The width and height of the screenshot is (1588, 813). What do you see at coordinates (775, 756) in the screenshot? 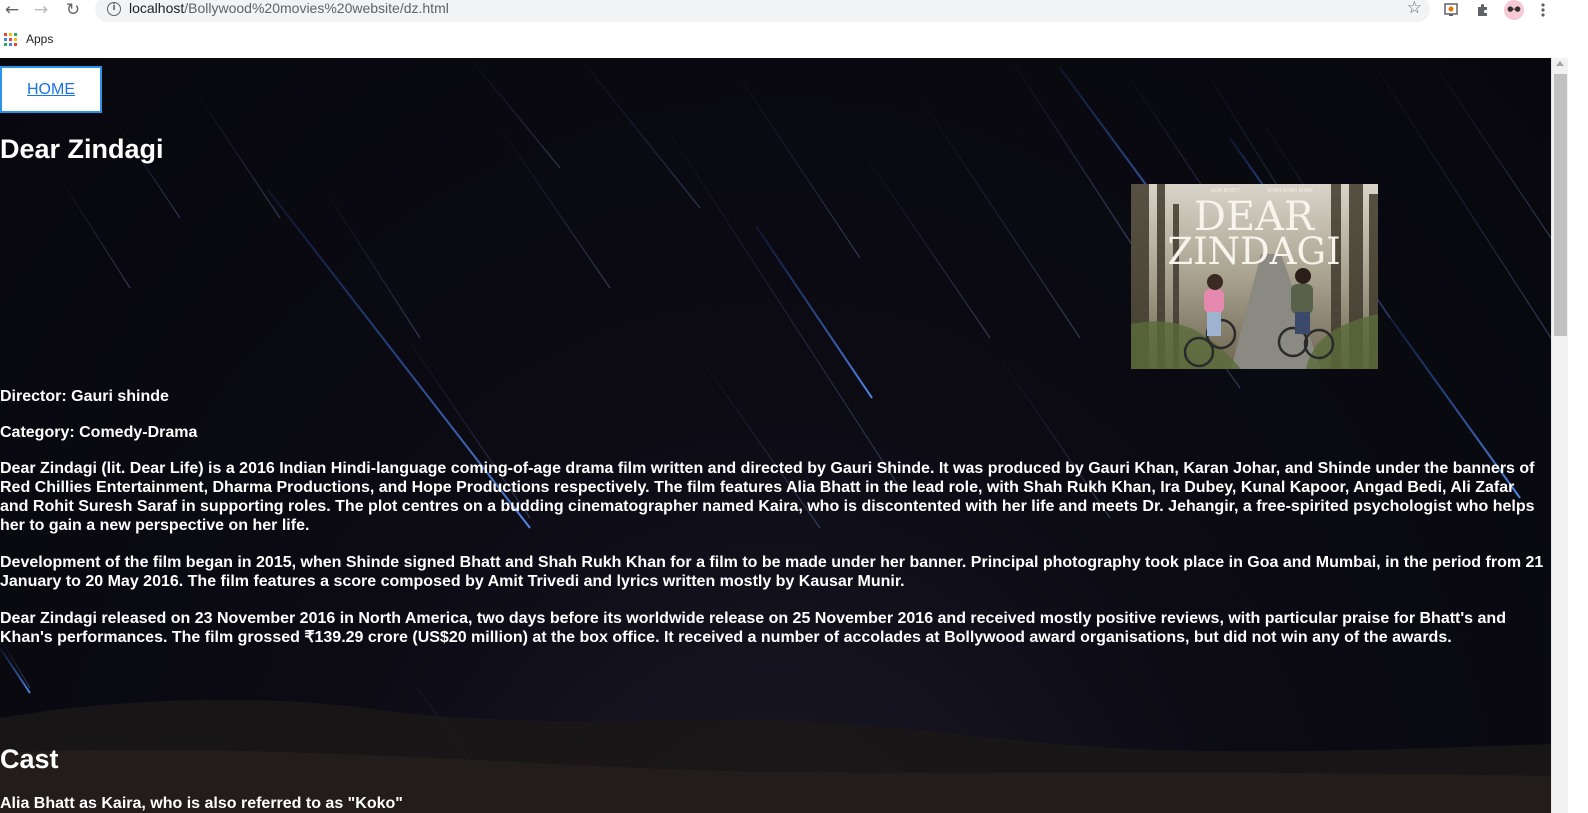
I see `desert-dunes` at bounding box center [775, 756].